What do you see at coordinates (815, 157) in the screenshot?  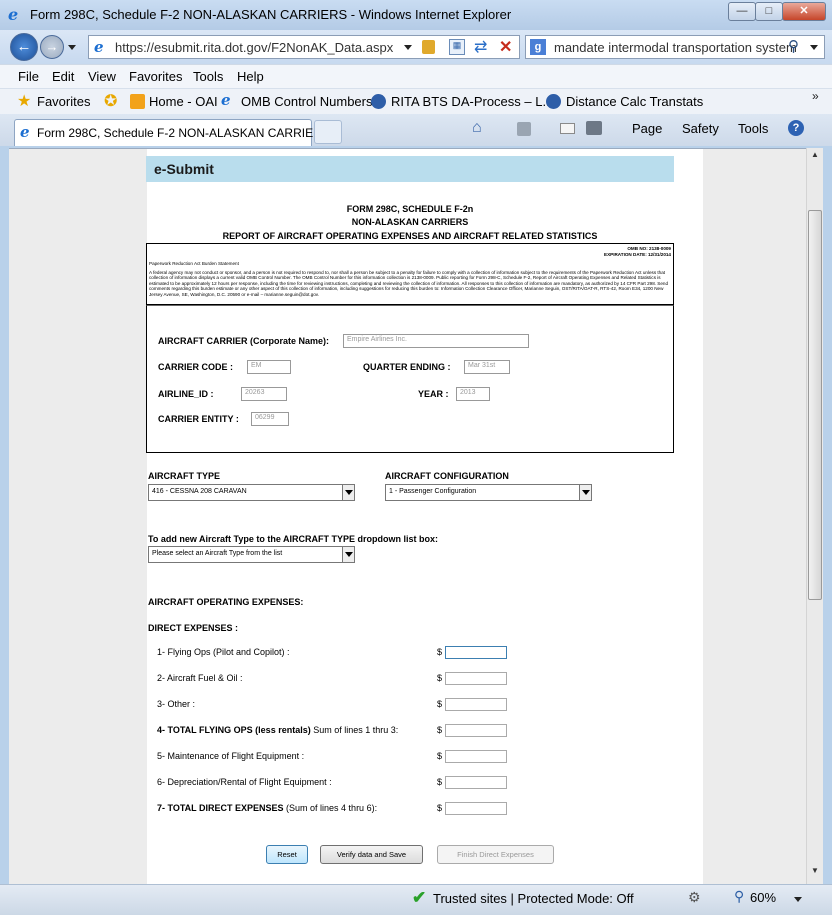 I see `scroll-up-button: ▲` at bounding box center [815, 157].